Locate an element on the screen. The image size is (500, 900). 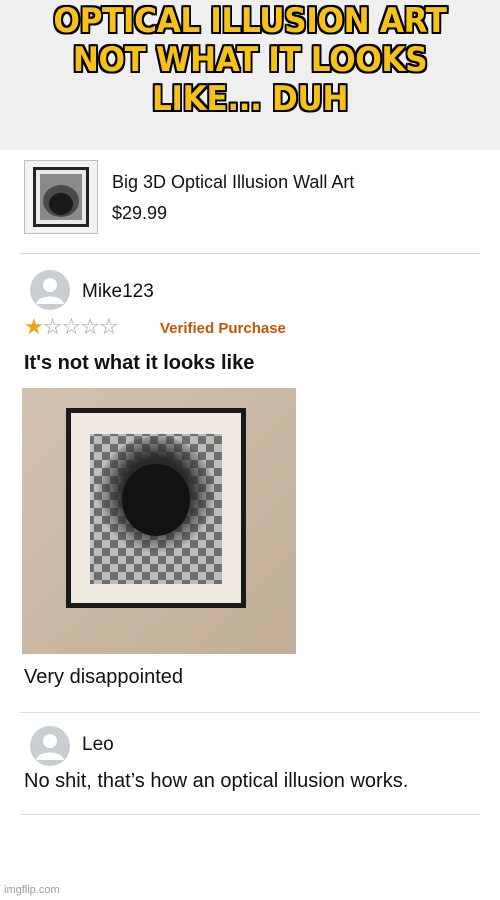
verified-purchase-badge: Verified Purchase is located at coordinates (223, 328).